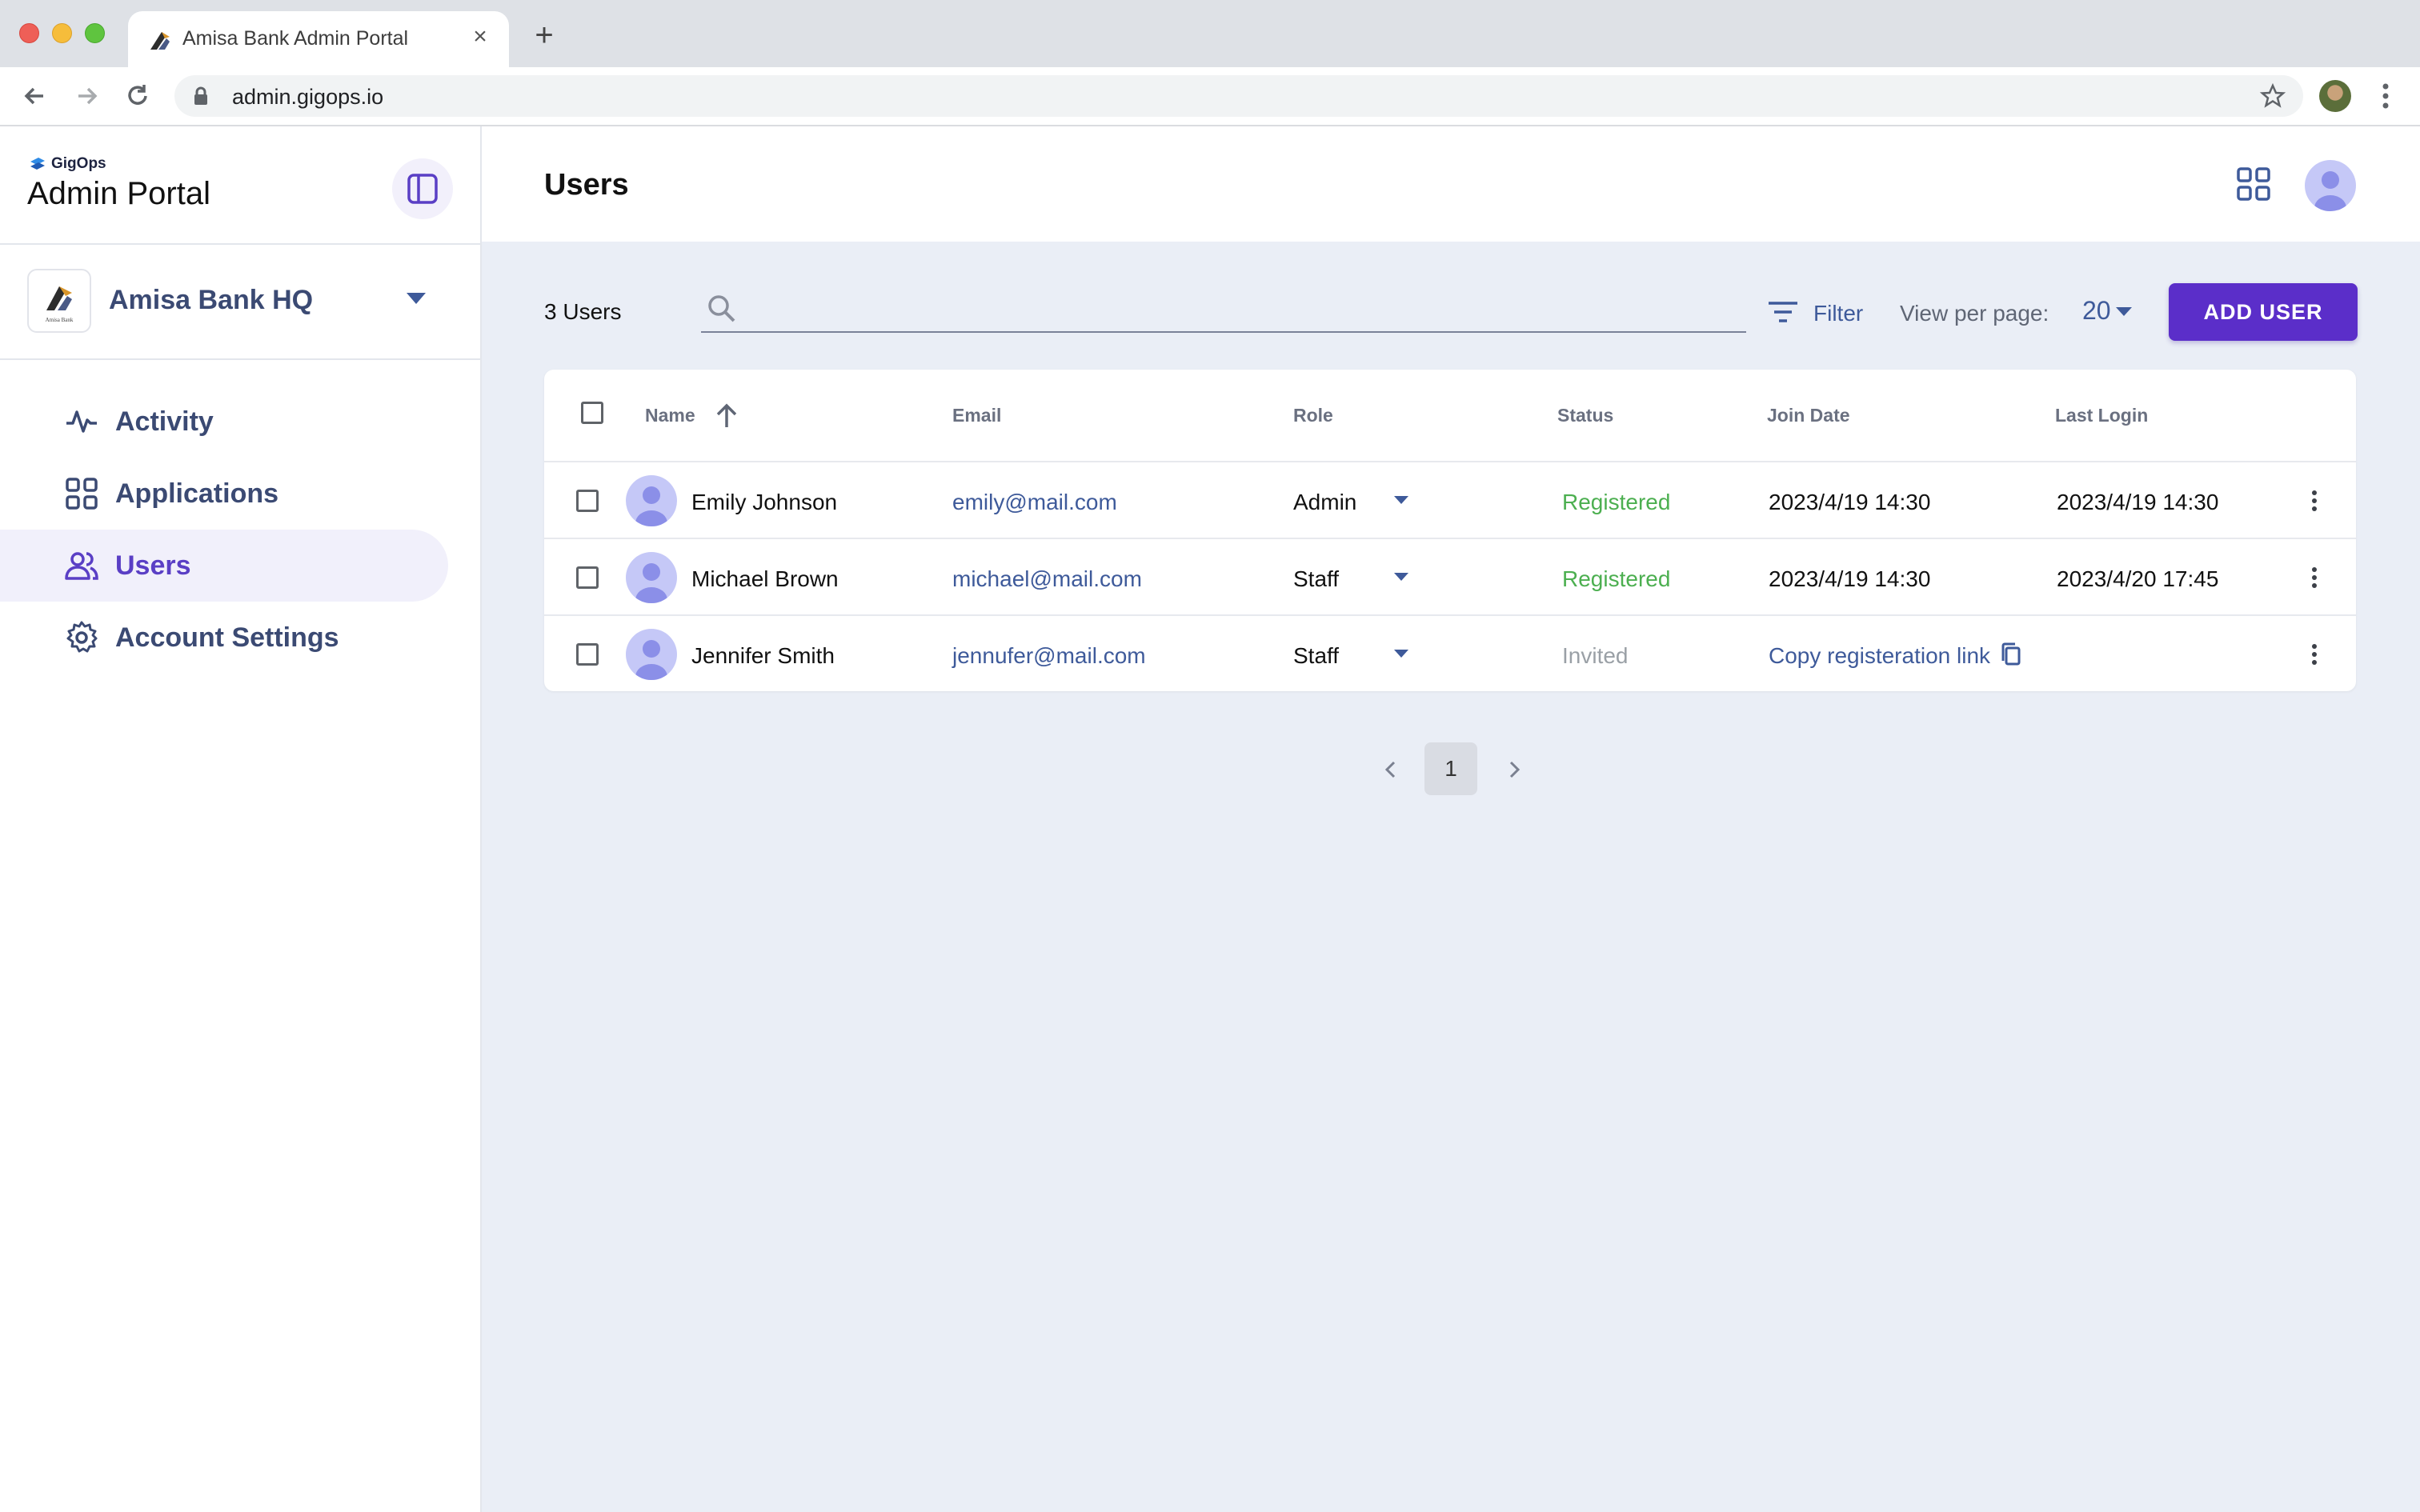  Describe the element at coordinates (60, 320) in the screenshot. I see `org-logo-caption: Amisa Bank` at that location.